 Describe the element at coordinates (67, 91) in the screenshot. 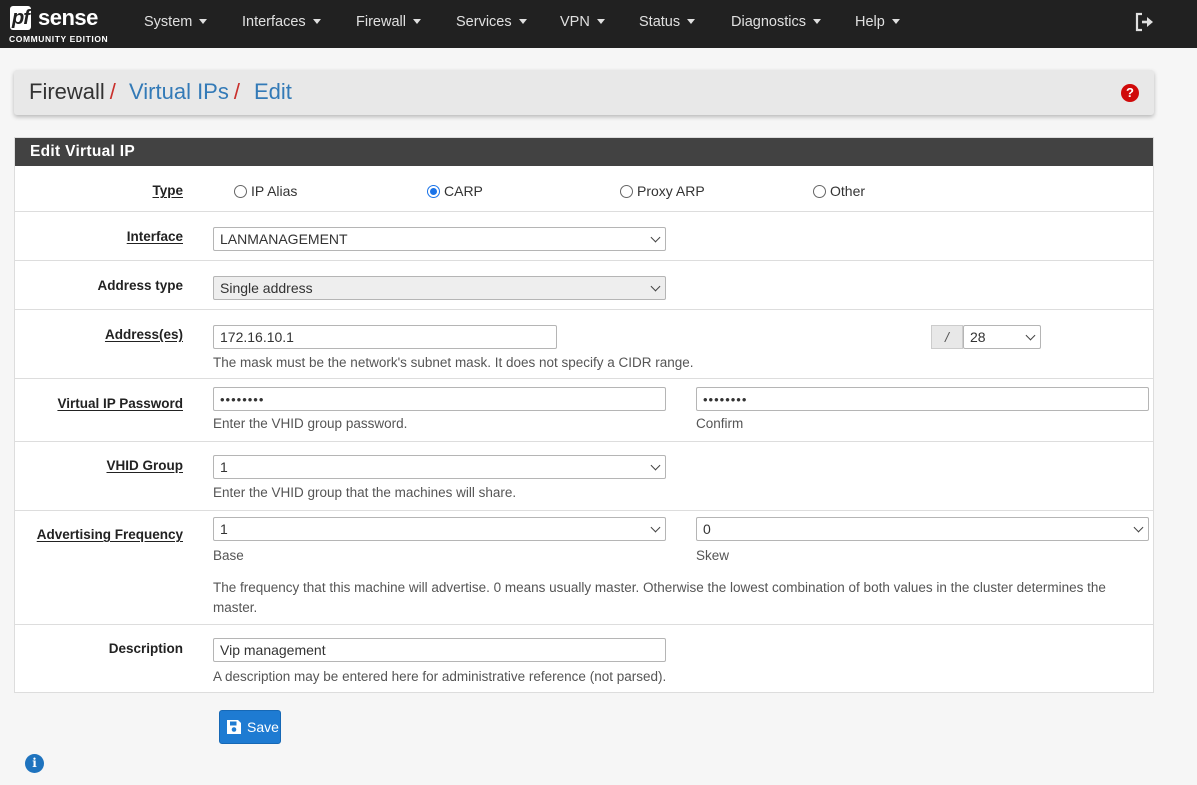

I see `breadcrumb-firewall-label: Firewall` at that location.